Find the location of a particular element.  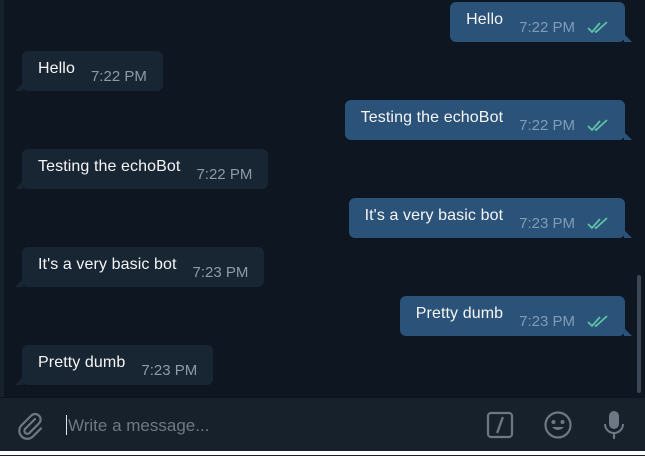

outgoing-message: Pretty dumb 7:23 PM is located at coordinates (516, 316).